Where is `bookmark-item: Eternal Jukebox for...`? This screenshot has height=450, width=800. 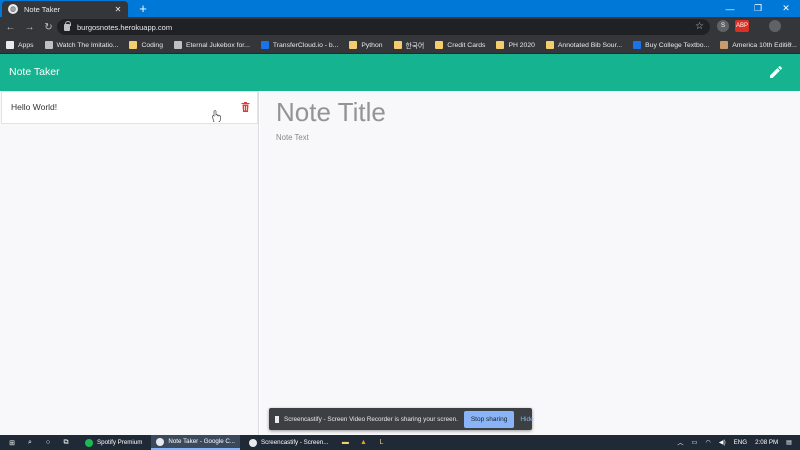 bookmark-item: Eternal Jukebox for... is located at coordinates (212, 45).